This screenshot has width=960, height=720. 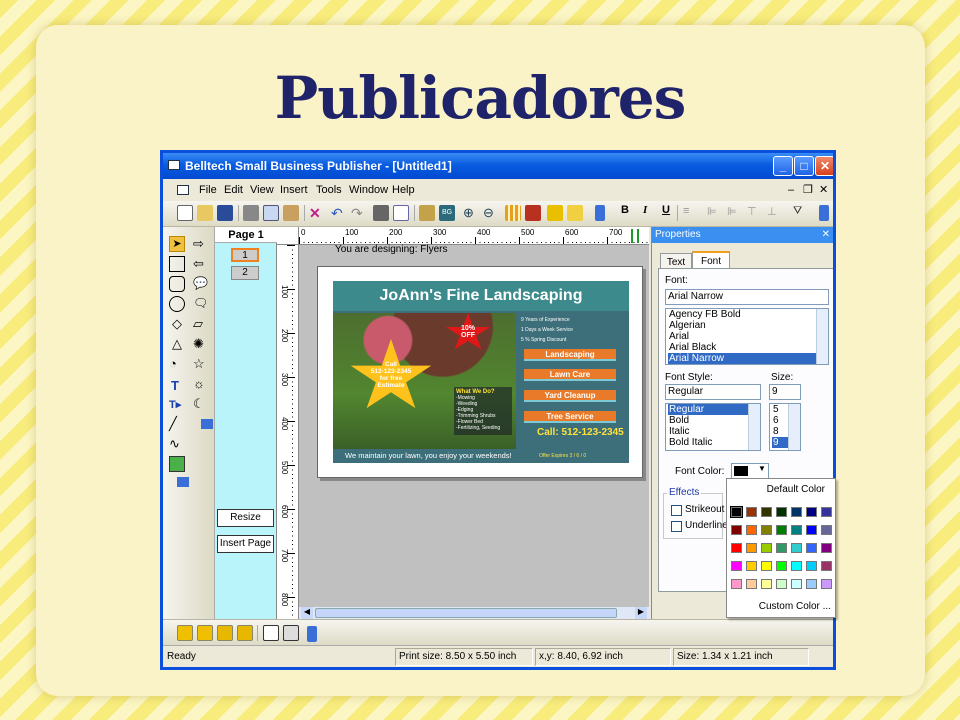 I want to click on page-thumb-1: 1, so click(x=245, y=255).